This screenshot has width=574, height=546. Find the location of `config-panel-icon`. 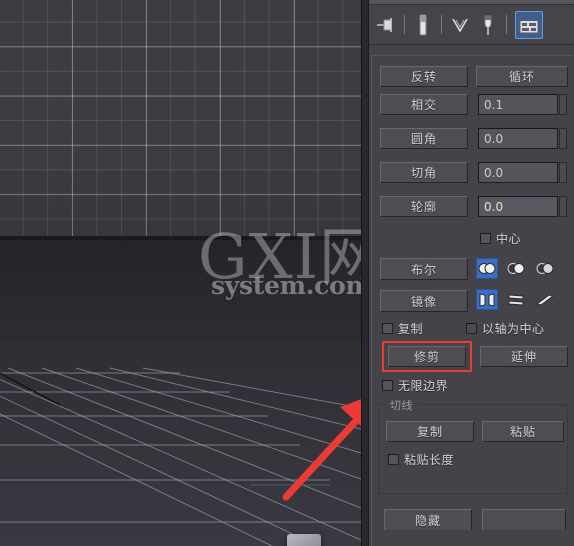

config-panel-icon is located at coordinates (529, 24).